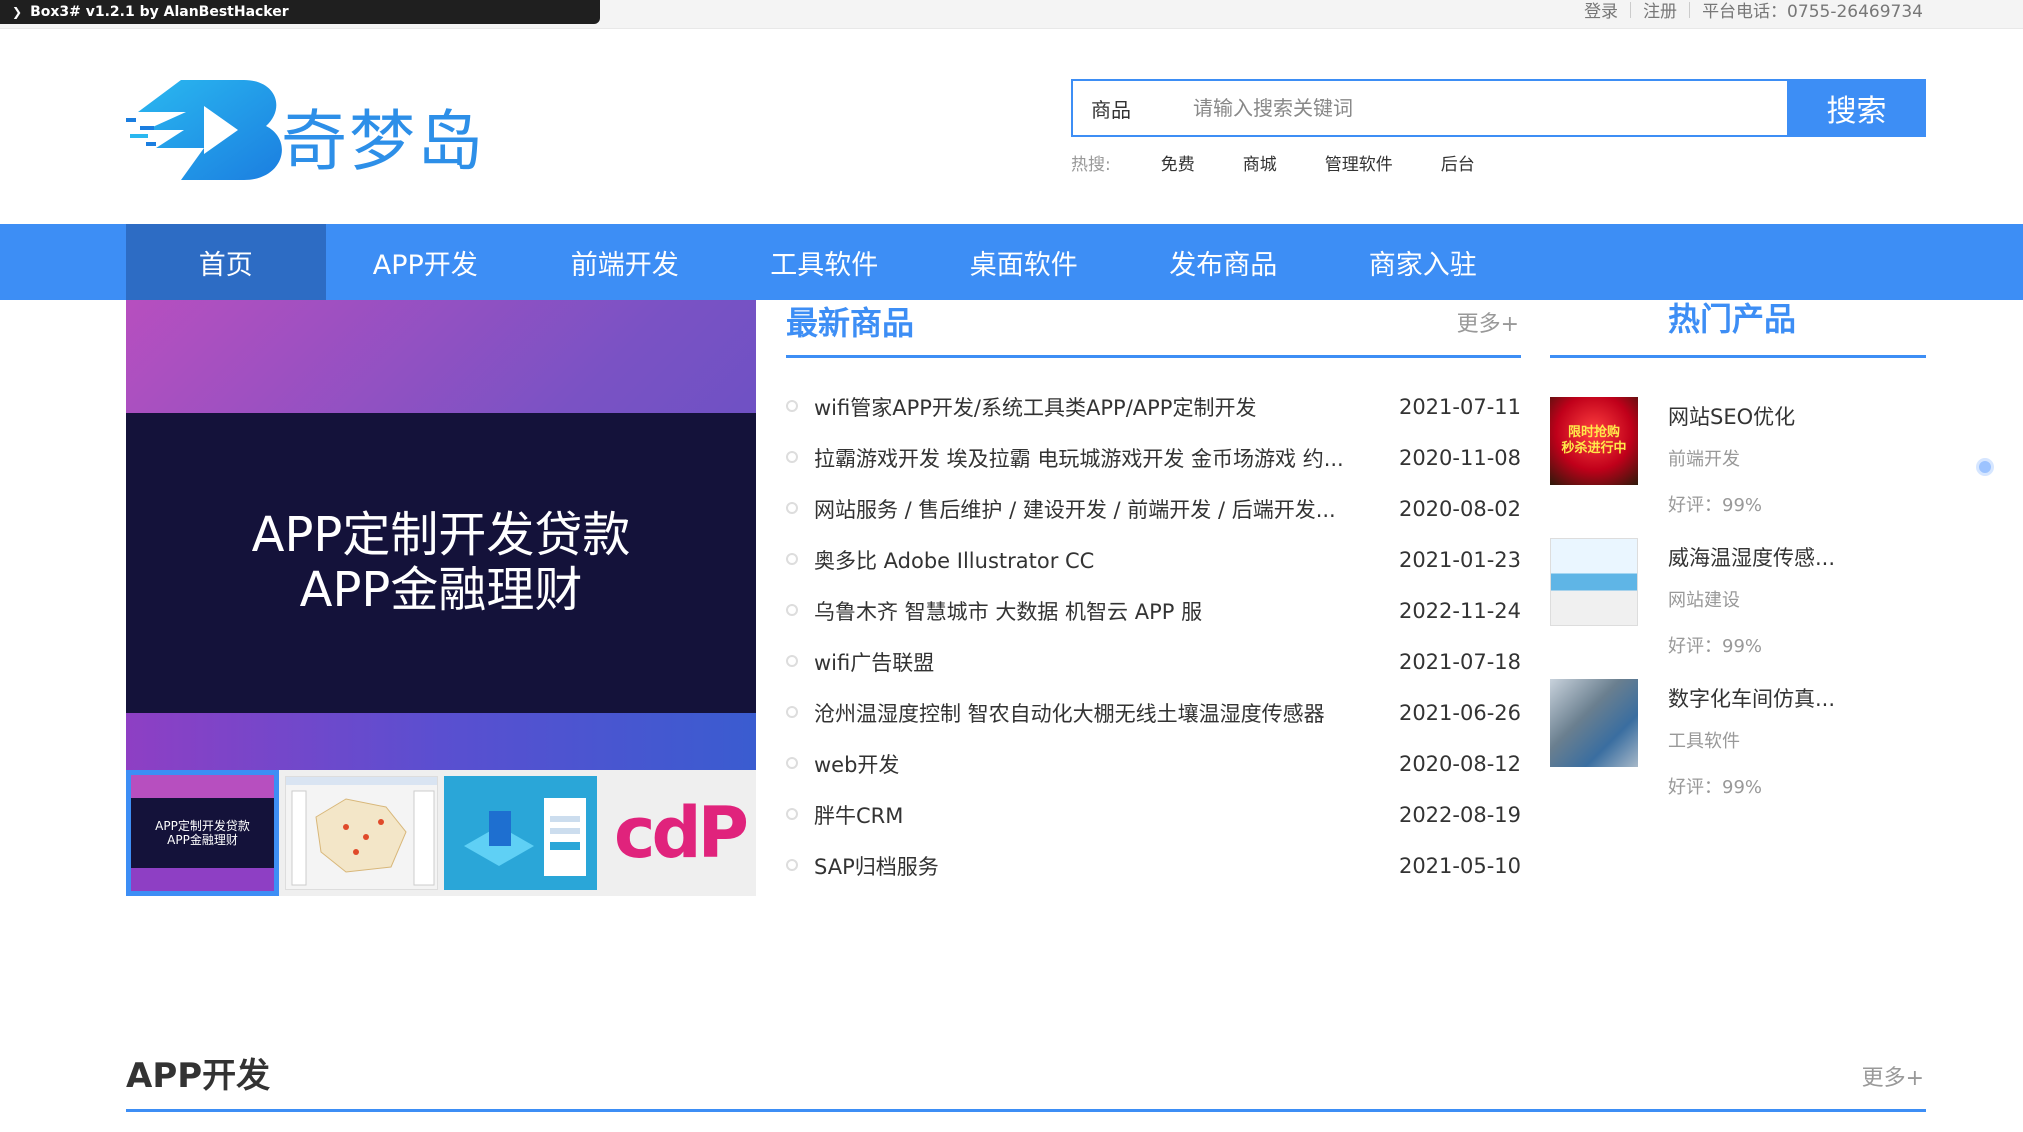 The height and width of the screenshot is (1132, 2023). I want to click on thumb-line1: APP定制开发贷款, so click(202, 826).